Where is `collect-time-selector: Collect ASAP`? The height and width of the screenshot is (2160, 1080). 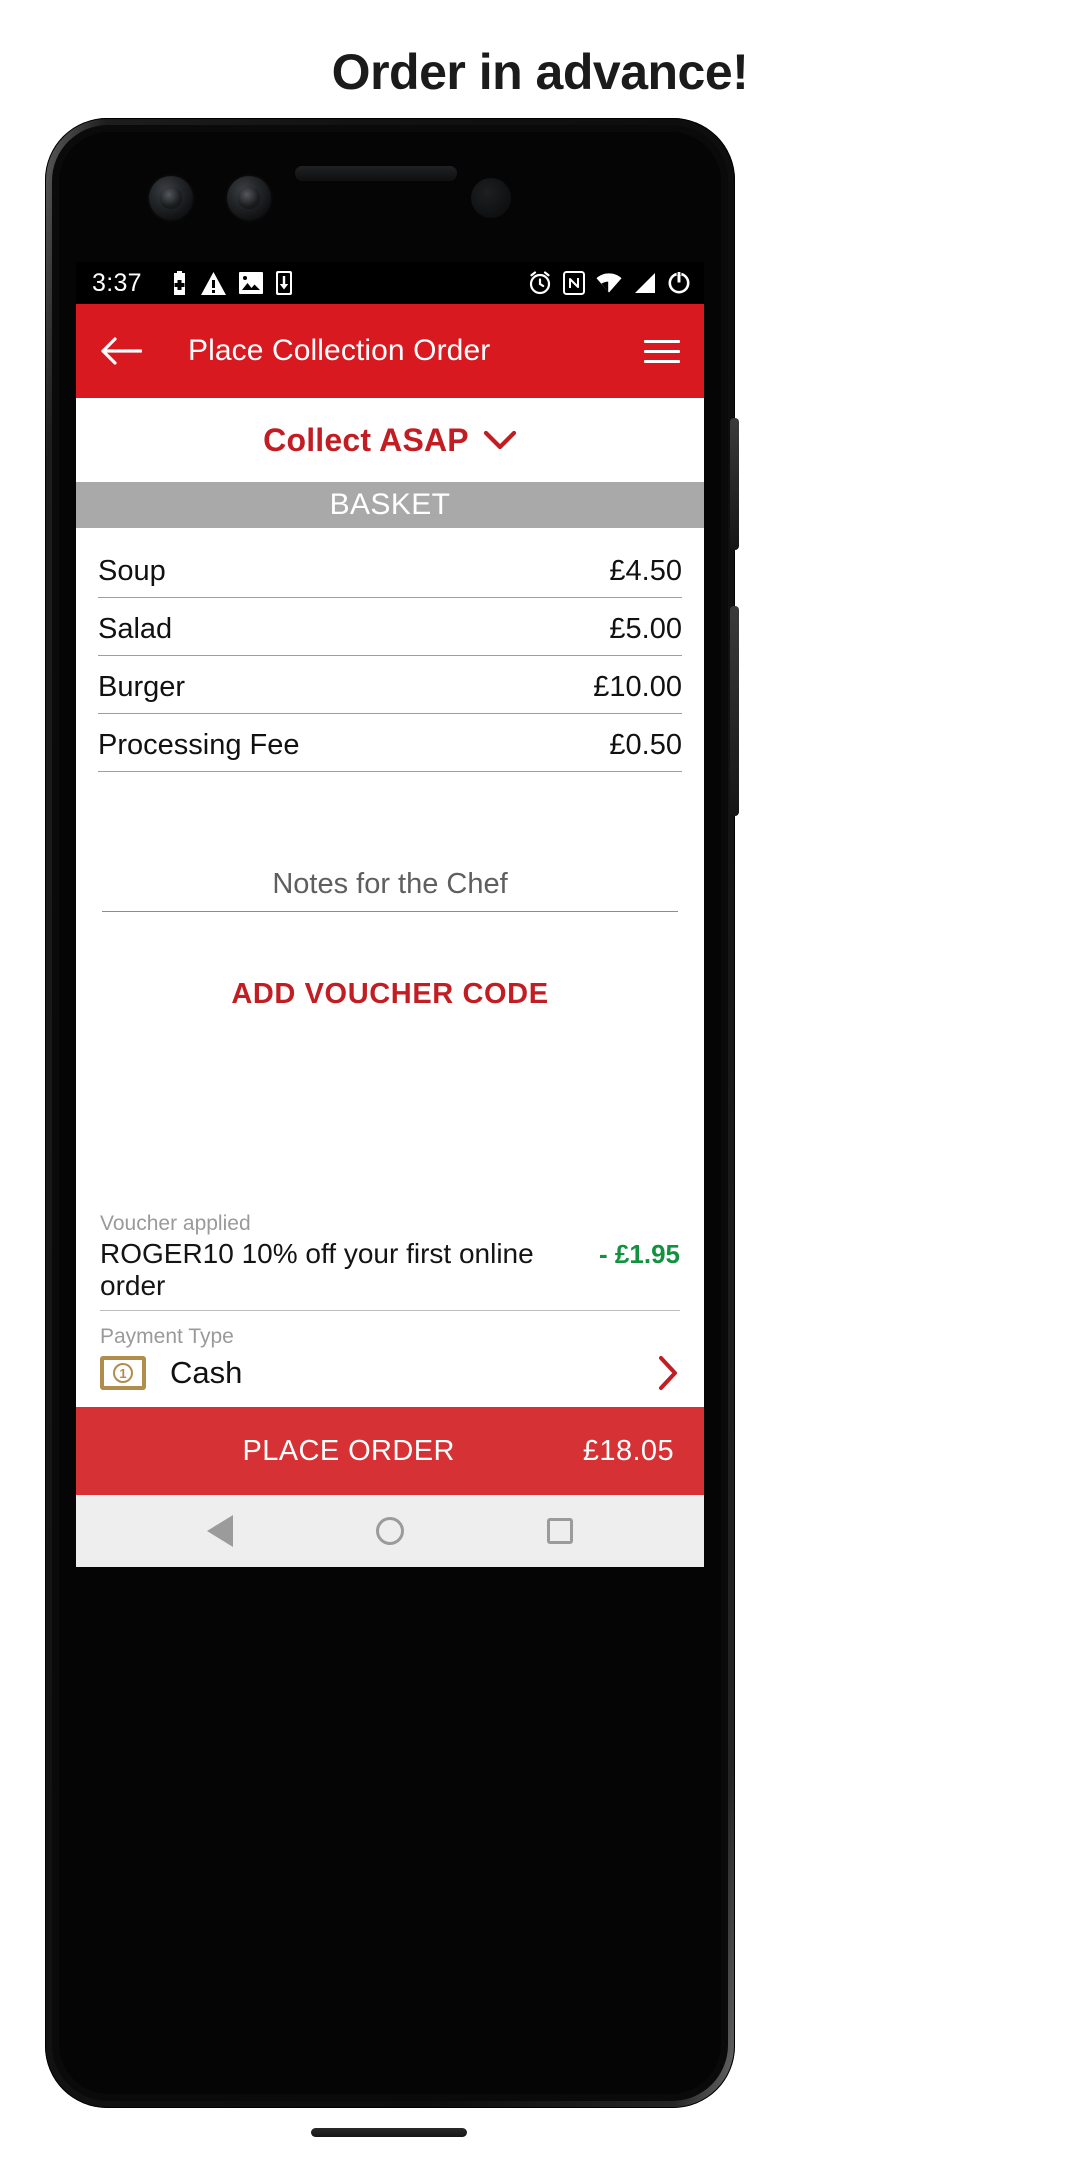
collect-time-selector: Collect ASAP is located at coordinates (390, 440).